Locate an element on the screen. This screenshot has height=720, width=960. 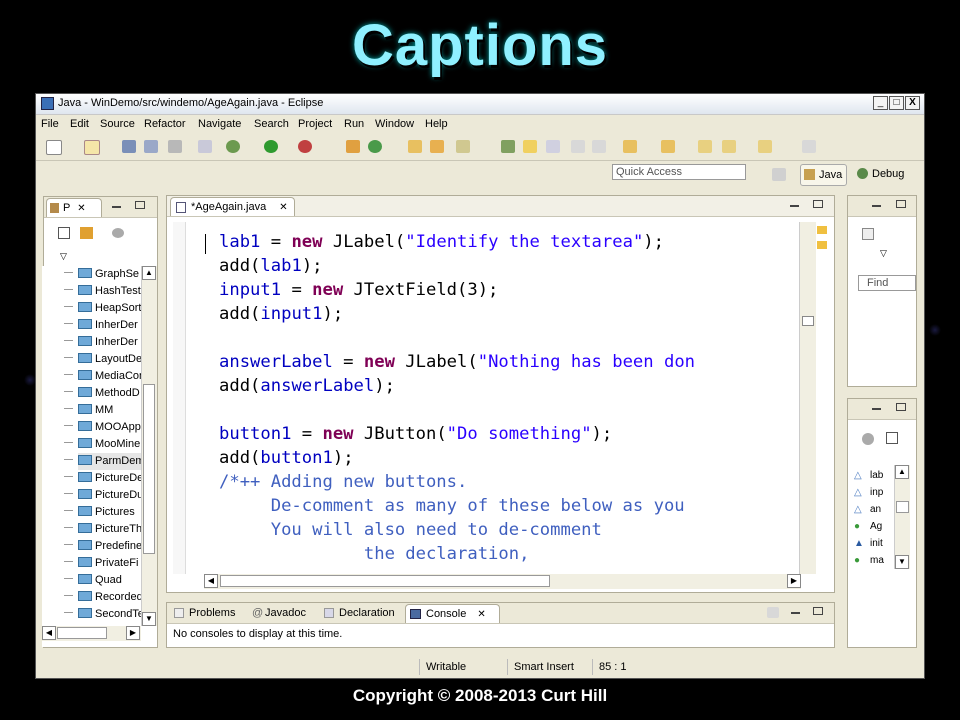
list-item: ParmDem is located at coordinates (104, 461).